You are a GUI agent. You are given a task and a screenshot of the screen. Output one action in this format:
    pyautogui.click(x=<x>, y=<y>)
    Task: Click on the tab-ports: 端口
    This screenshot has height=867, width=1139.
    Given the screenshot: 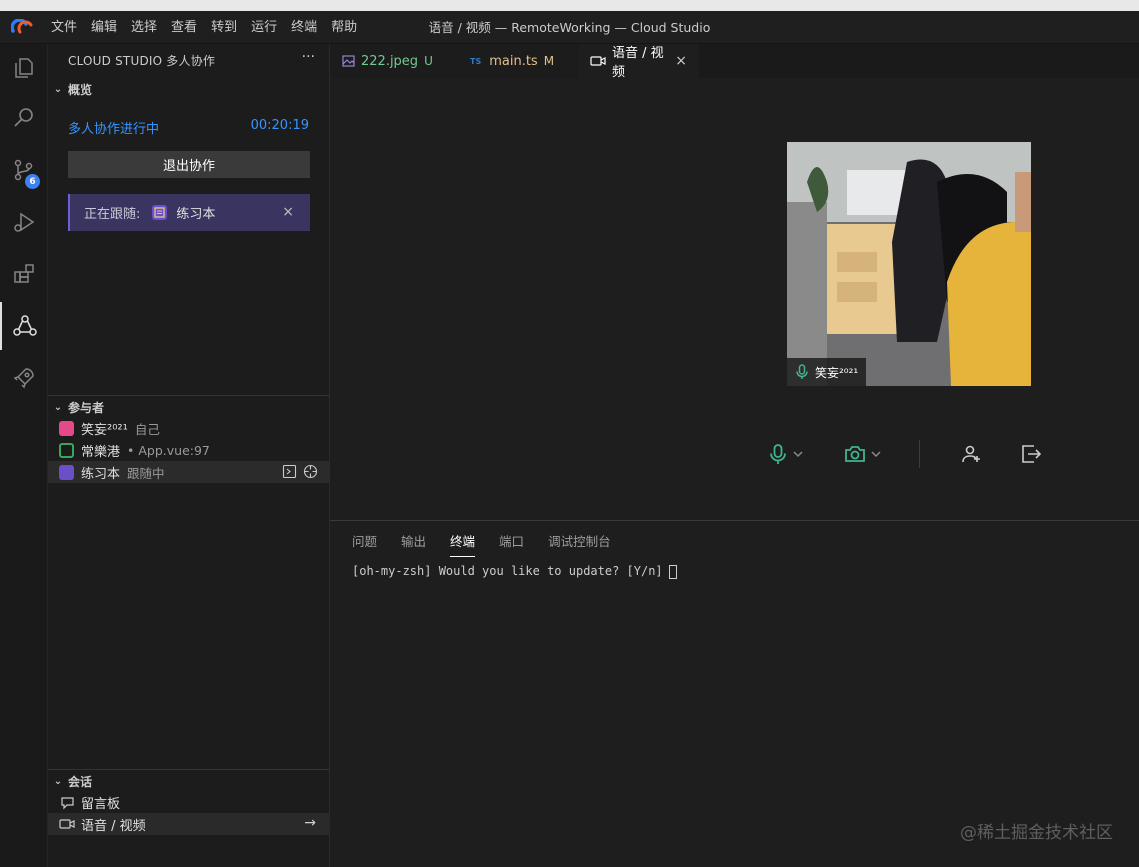 What is the action you would take?
    pyautogui.click(x=511, y=544)
    